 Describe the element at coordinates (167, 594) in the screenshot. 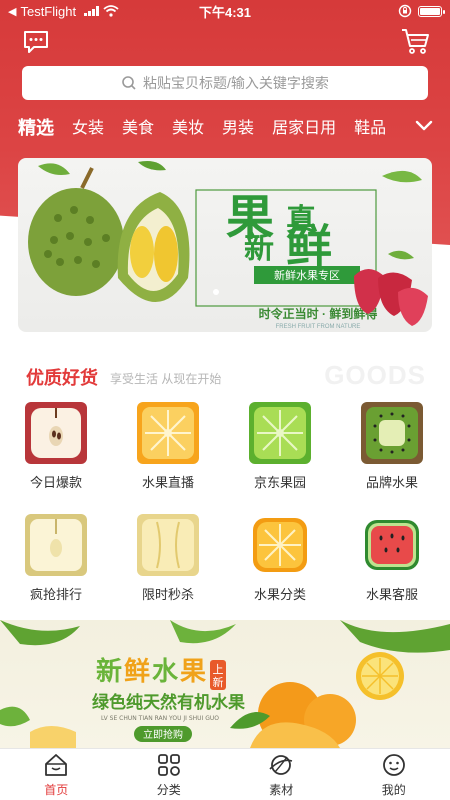

I see `grid-item-label: 限时秒杀` at that location.